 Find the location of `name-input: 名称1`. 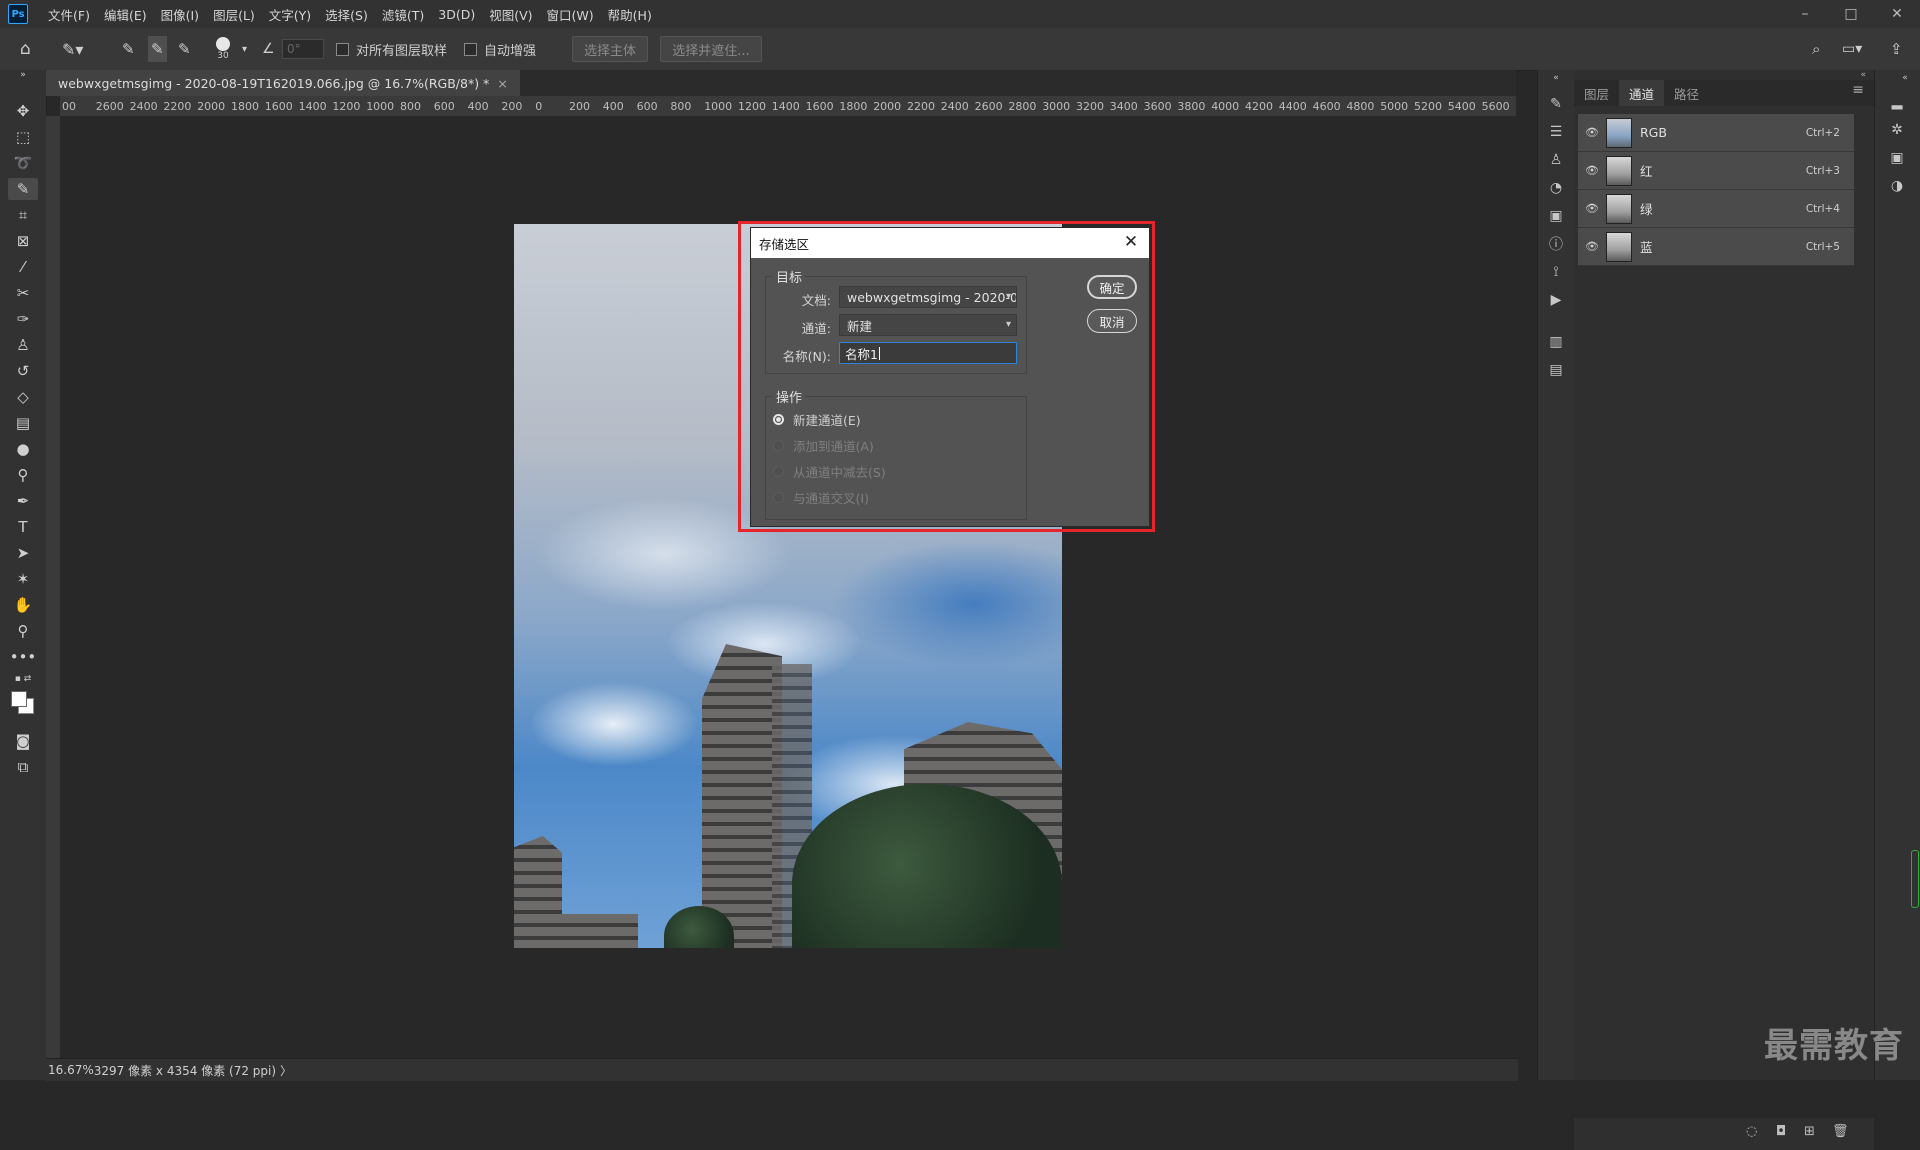

name-input: 名称1 is located at coordinates (928, 353).